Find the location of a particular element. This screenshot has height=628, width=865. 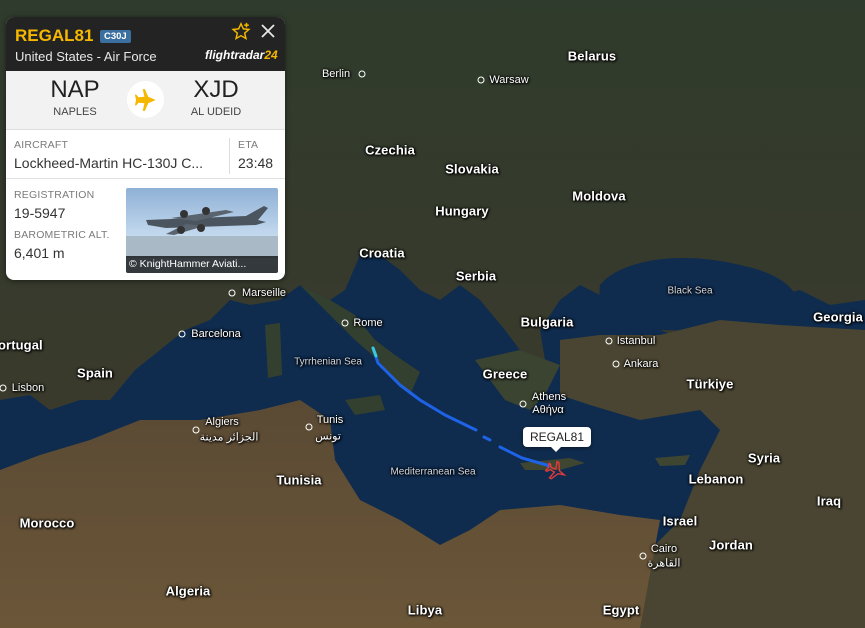

airline-name: United States - Air Force is located at coordinates (86, 56).